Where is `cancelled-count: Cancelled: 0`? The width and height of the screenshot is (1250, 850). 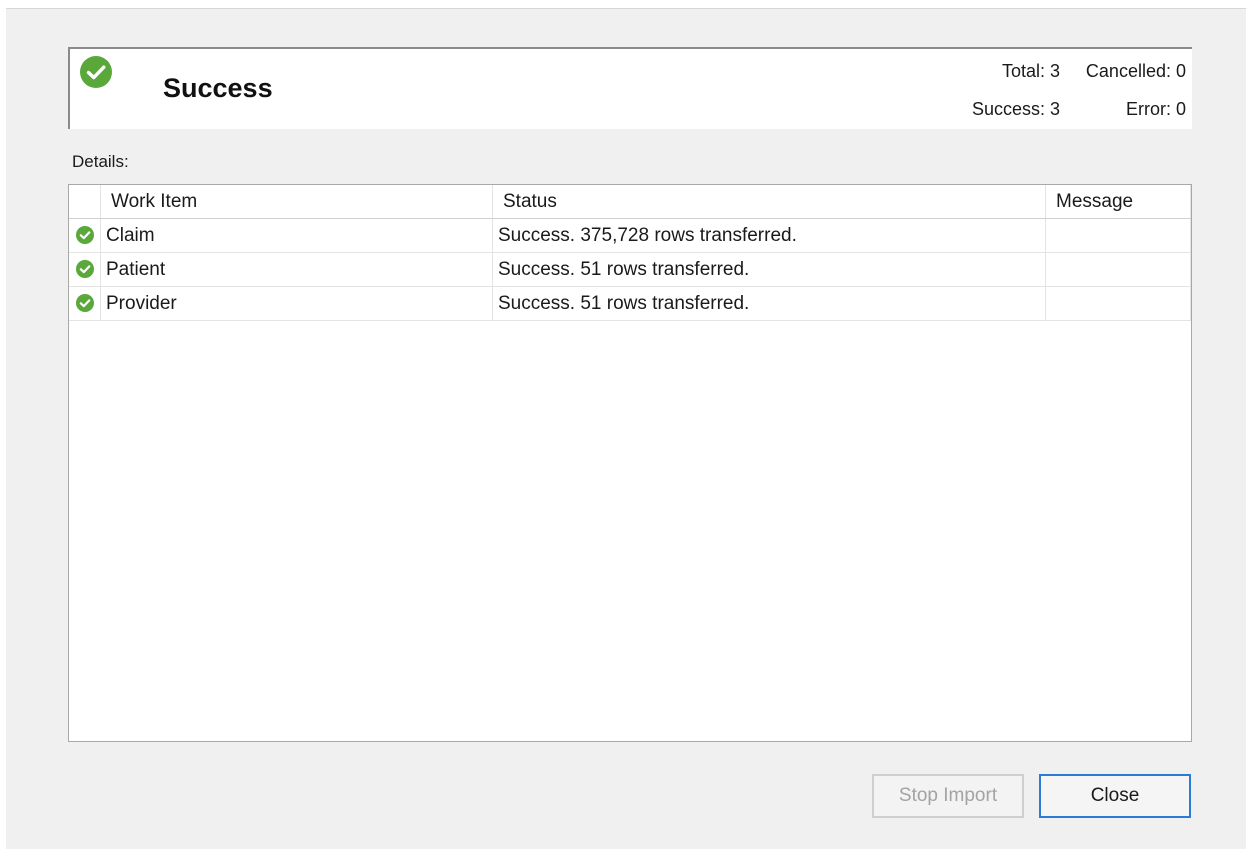 cancelled-count: Cancelled: 0 is located at coordinates (1135, 71).